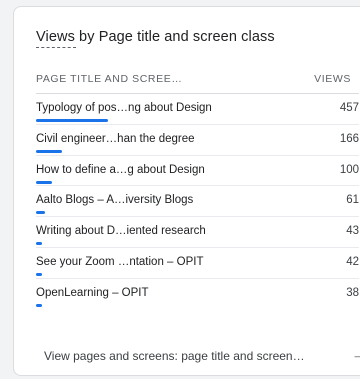 The height and width of the screenshot is (379, 360). I want to click on row-label: Civil engineer…han the degree, so click(115, 138).